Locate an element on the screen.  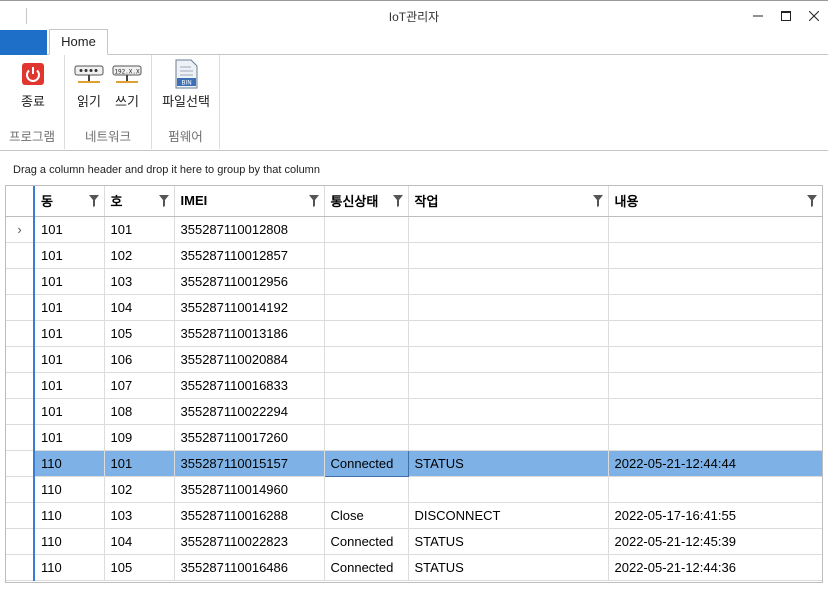
maximize-button is located at coordinates (786, 16).